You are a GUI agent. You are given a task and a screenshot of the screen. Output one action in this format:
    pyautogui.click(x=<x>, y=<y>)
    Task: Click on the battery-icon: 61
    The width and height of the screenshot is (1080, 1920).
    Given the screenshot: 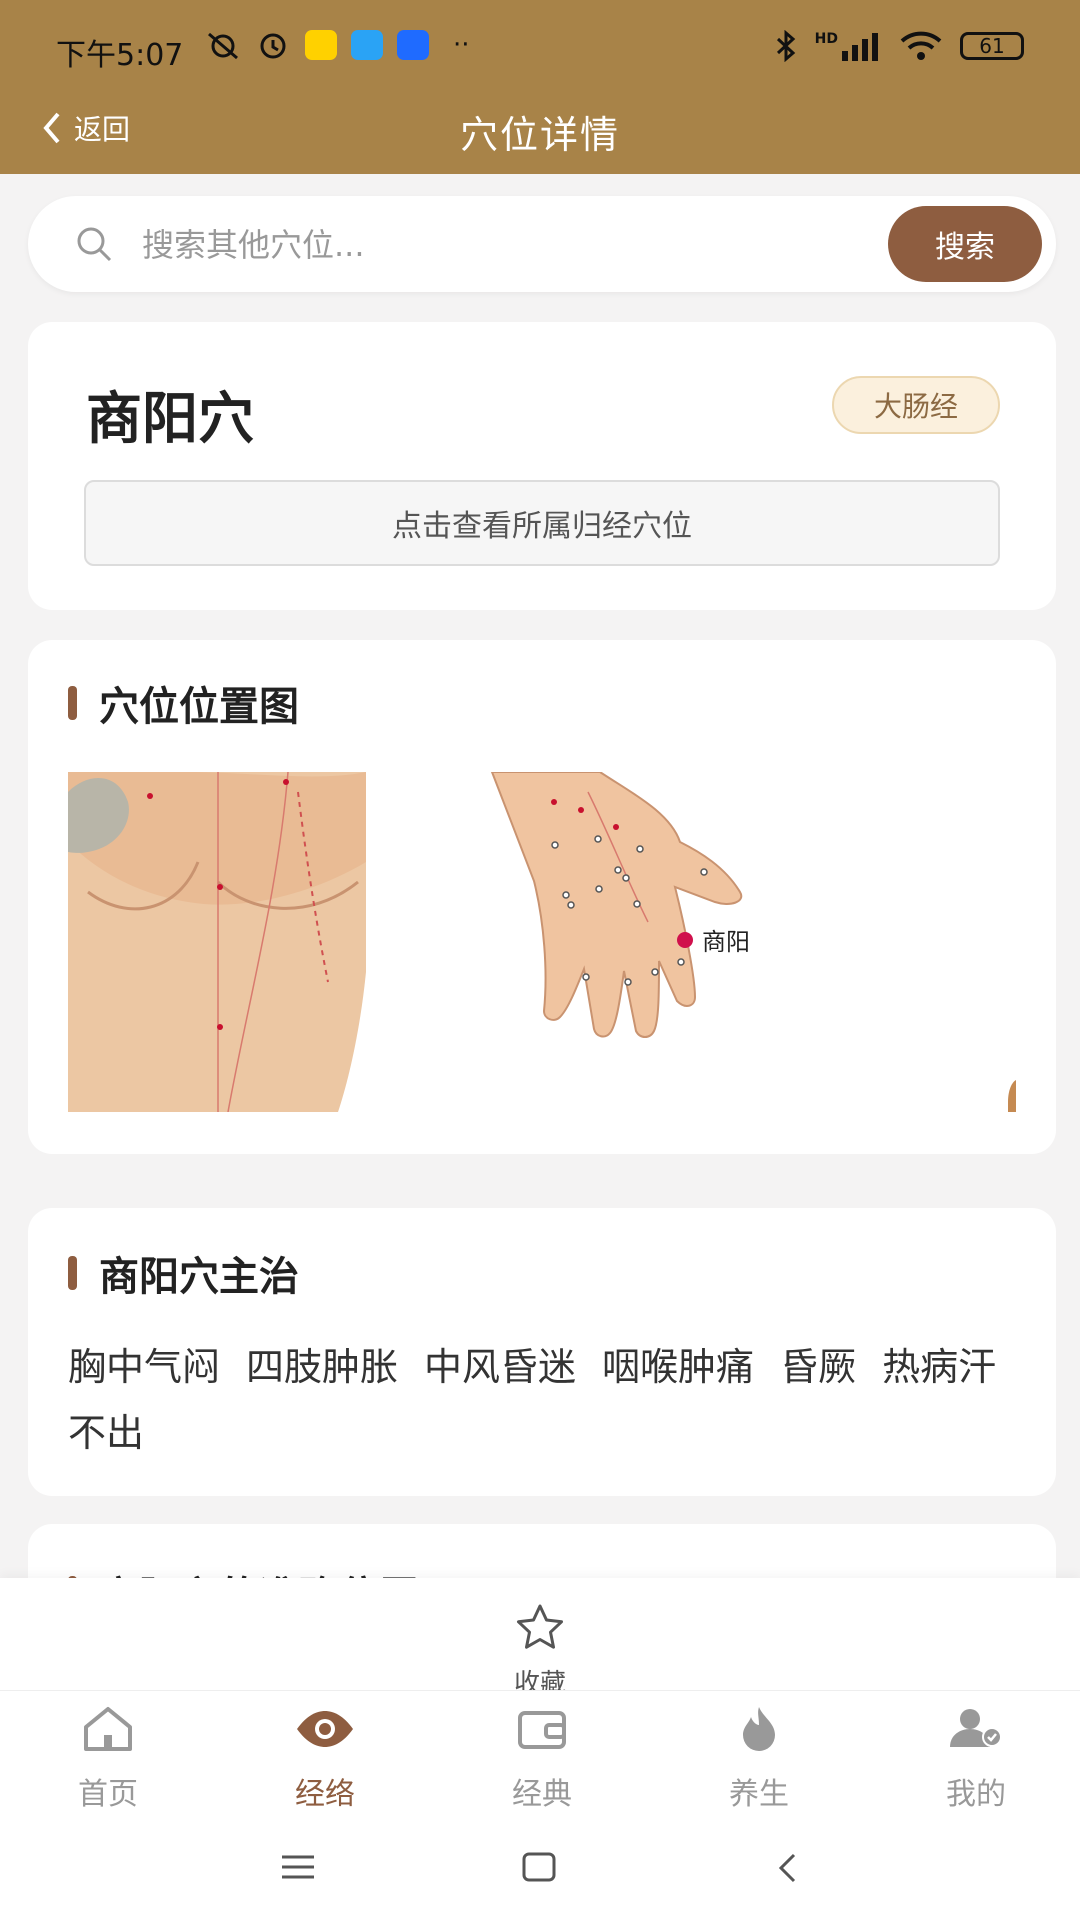 What is the action you would take?
    pyautogui.click(x=992, y=46)
    